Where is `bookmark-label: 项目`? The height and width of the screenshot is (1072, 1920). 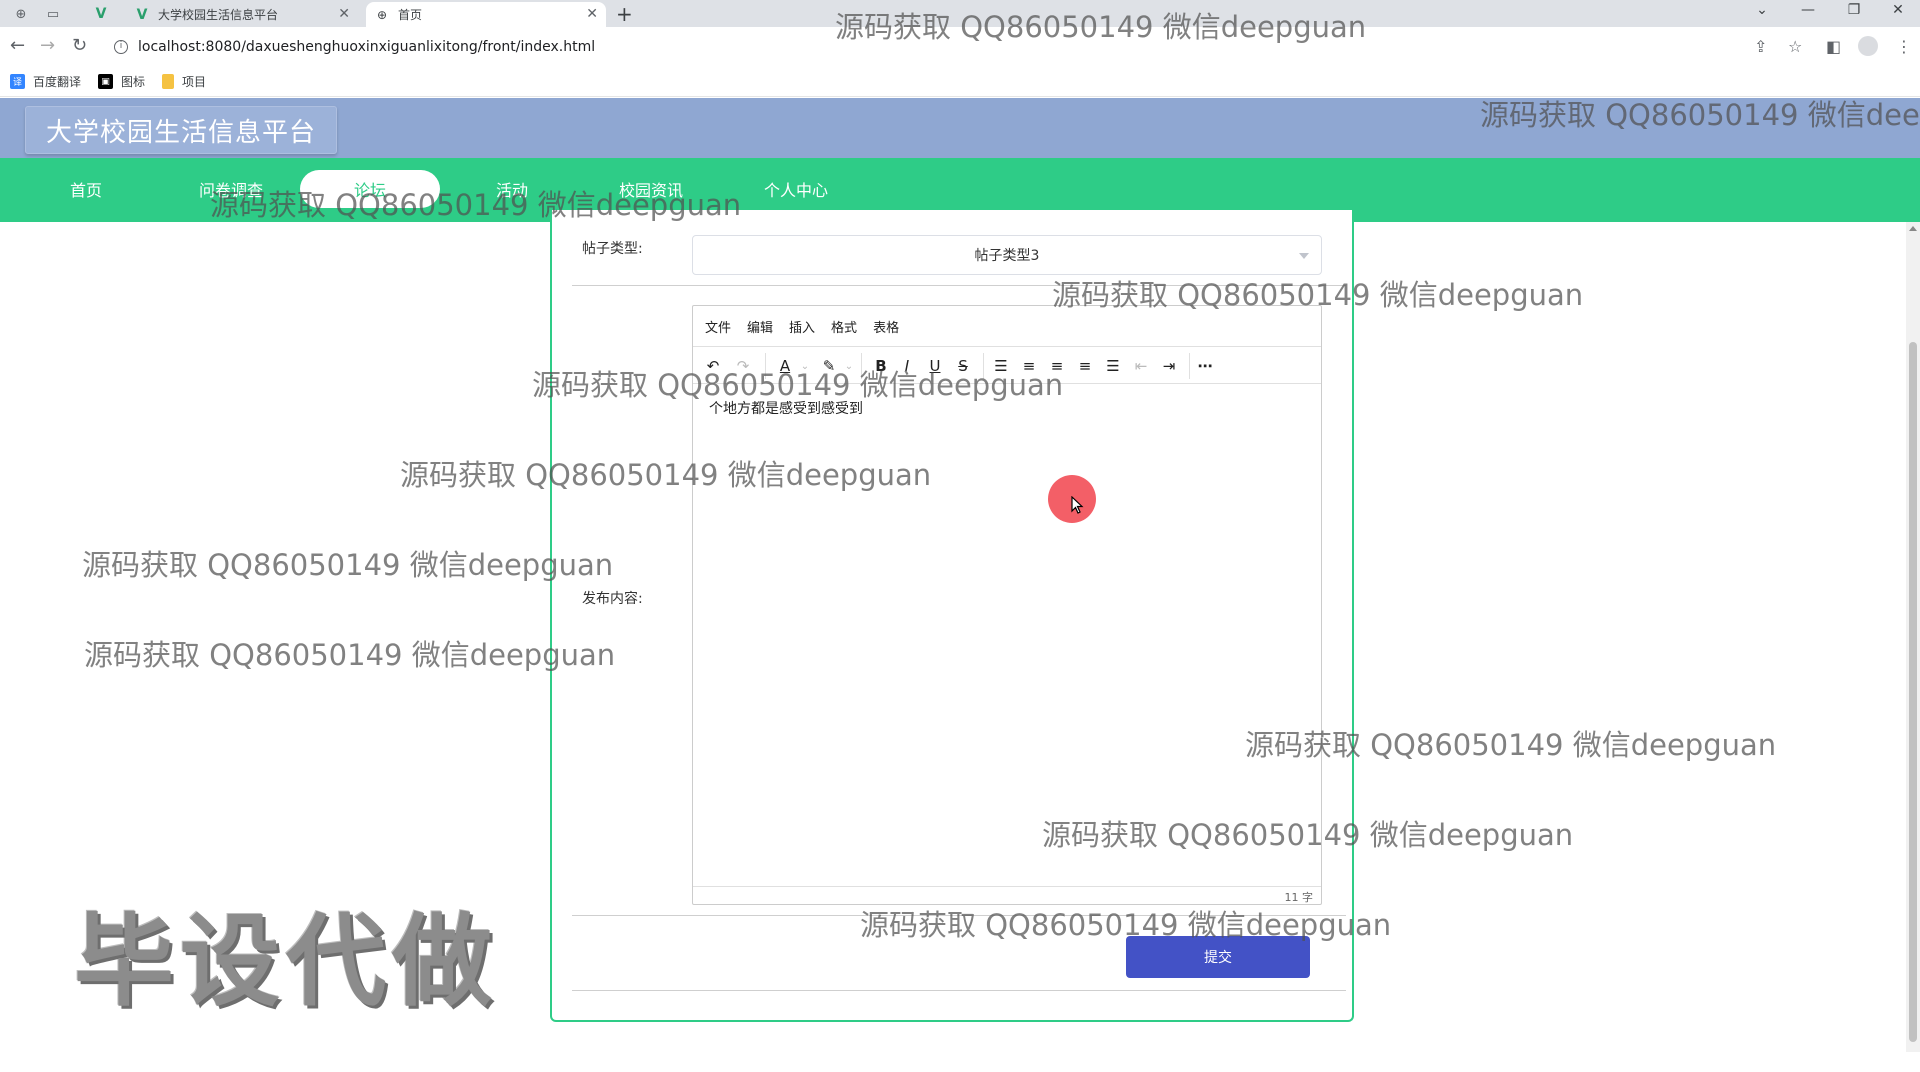
bookmark-label: 项目 is located at coordinates (194, 82).